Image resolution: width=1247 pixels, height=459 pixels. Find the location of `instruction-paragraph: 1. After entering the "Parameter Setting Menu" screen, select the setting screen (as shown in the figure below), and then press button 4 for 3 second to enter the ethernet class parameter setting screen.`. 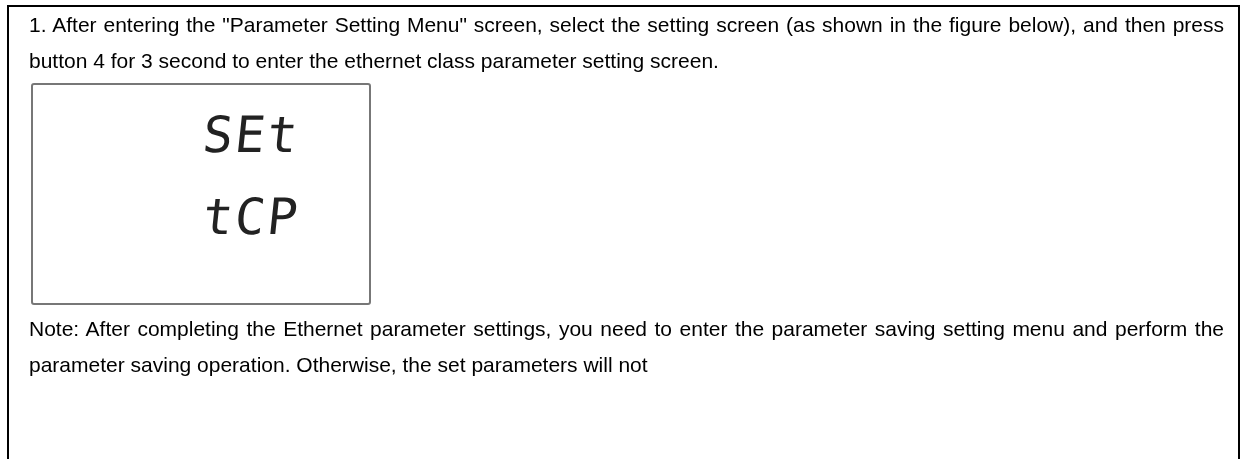

instruction-paragraph: 1. After entering the "Parameter Setting Menu" screen, select the setting screen (as shown in the figure below), and then press button 4 for 3 second to enter the ethernet class parameter setting screen. is located at coordinates (626, 43).